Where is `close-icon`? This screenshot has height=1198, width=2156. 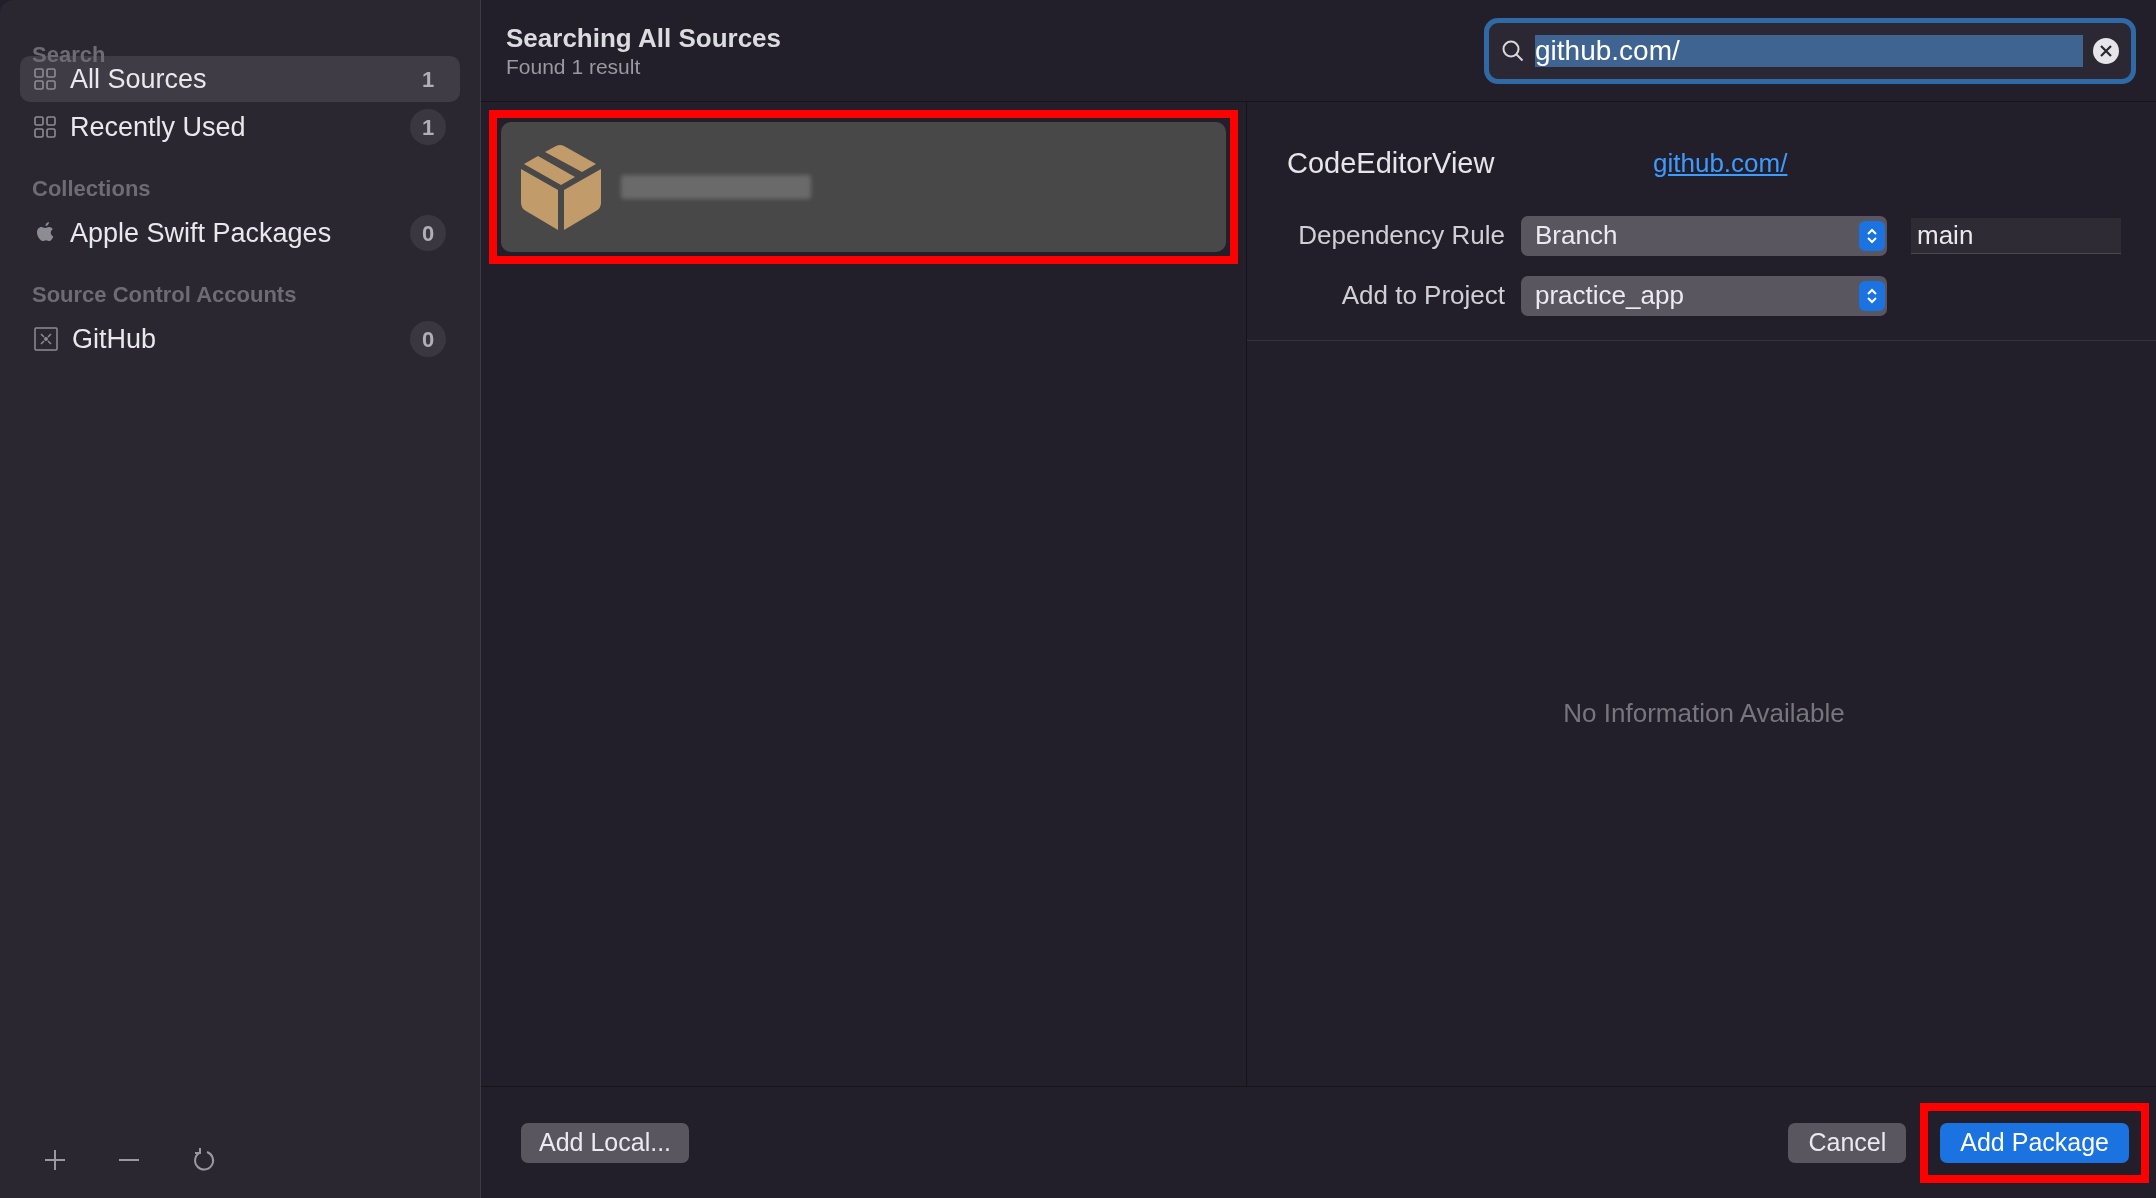
close-icon is located at coordinates (2106, 50).